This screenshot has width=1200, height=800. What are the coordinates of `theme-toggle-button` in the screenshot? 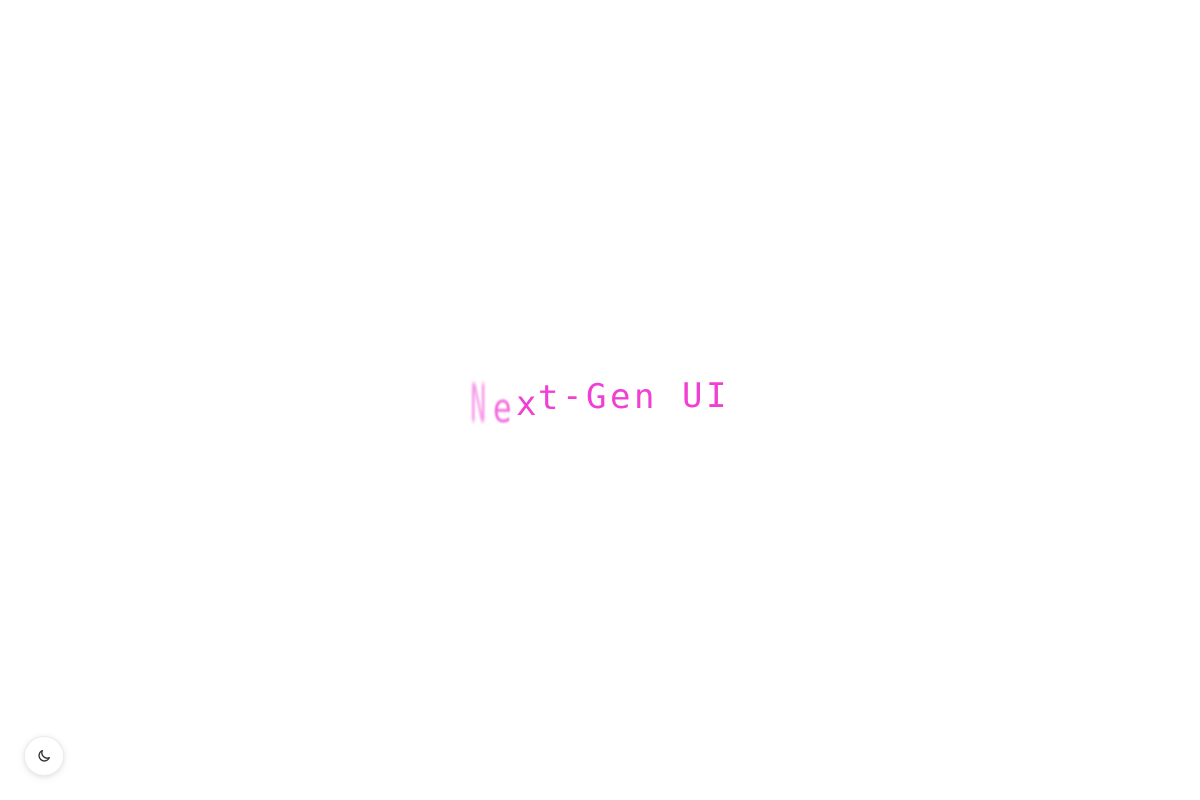 It's located at (44, 756).